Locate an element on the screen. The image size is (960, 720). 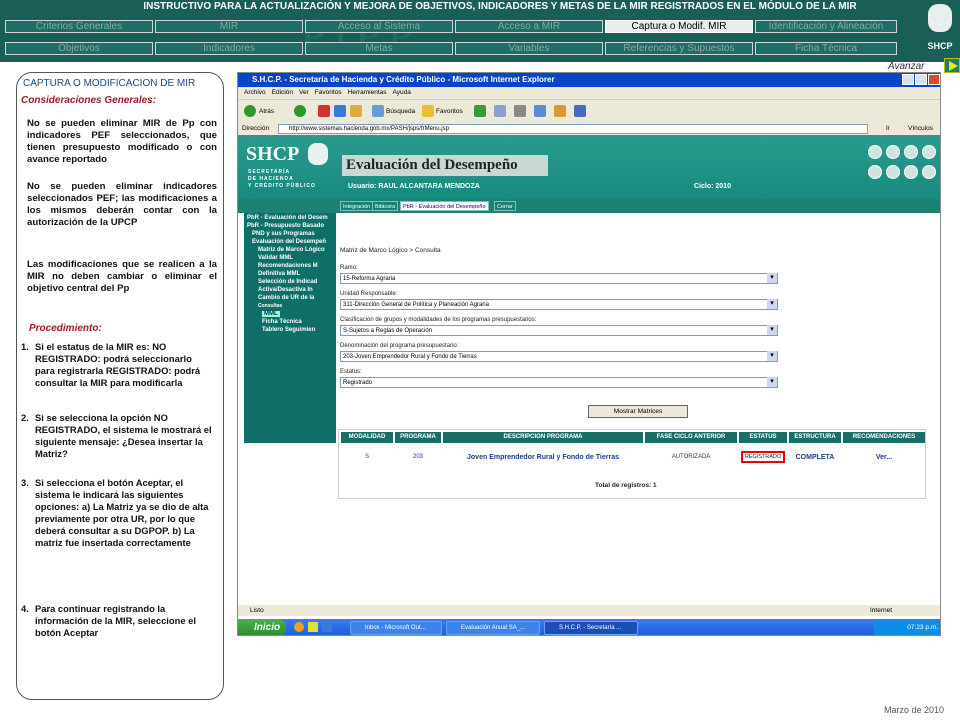
next-arrow-icon is located at coordinates (952, 65).